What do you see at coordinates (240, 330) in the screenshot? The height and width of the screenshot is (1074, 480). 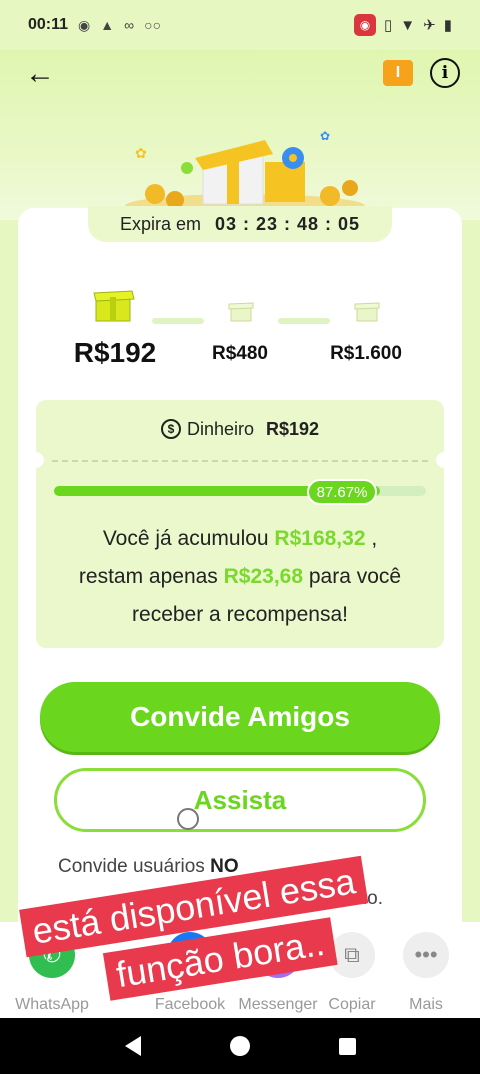 I see `reward-tiers: R$192 R$480 R$1.600` at bounding box center [240, 330].